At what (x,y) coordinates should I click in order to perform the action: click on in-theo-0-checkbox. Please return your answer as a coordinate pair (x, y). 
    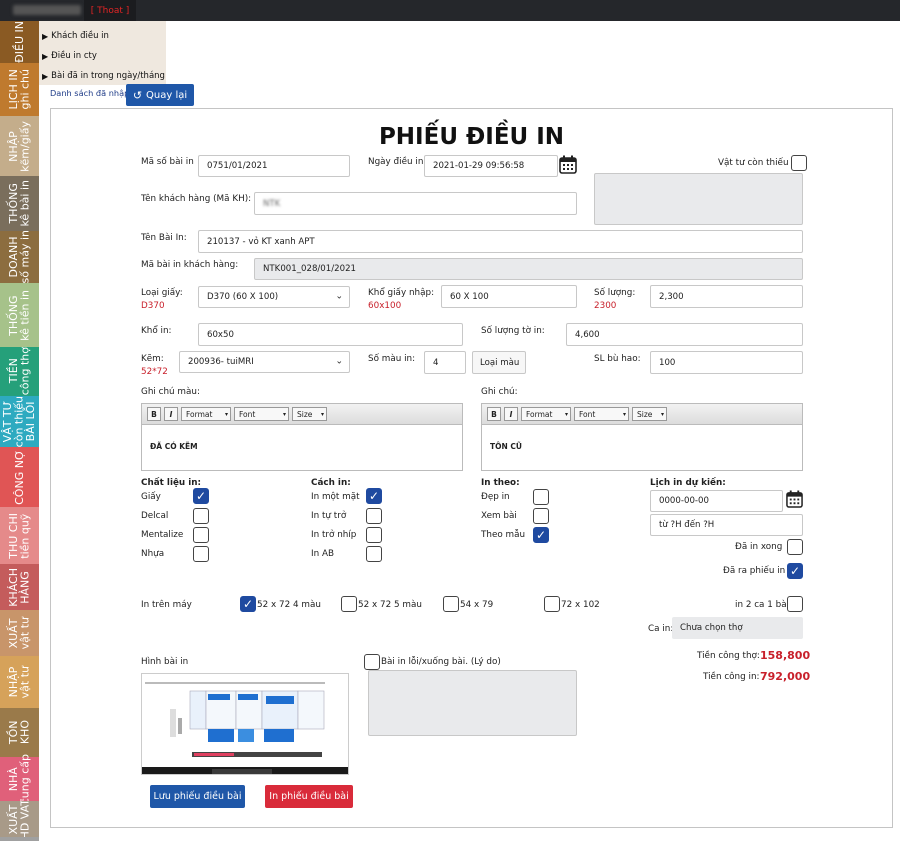
    Looking at the image, I should click on (541, 497).